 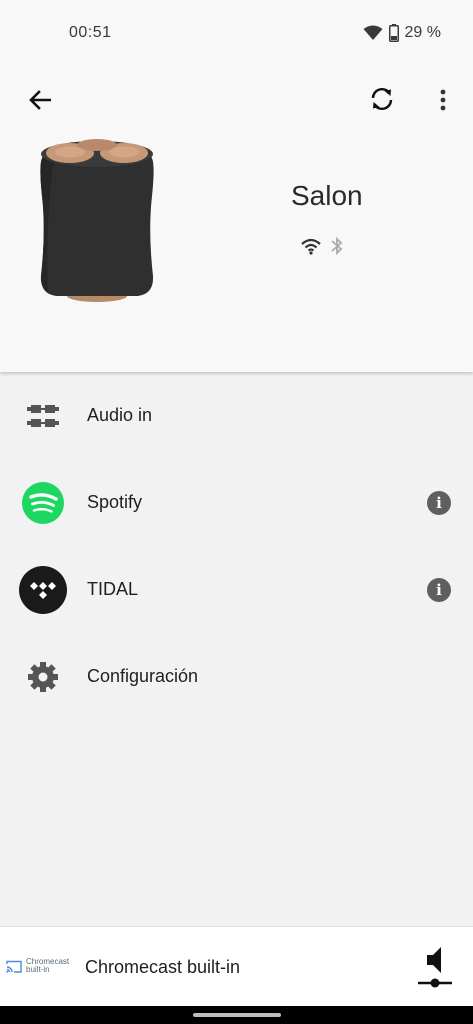 What do you see at coordinates (236, 415) in the screenshot?
I see `menu-item-audio-in: Audio in` at bounding box center [236, 415].